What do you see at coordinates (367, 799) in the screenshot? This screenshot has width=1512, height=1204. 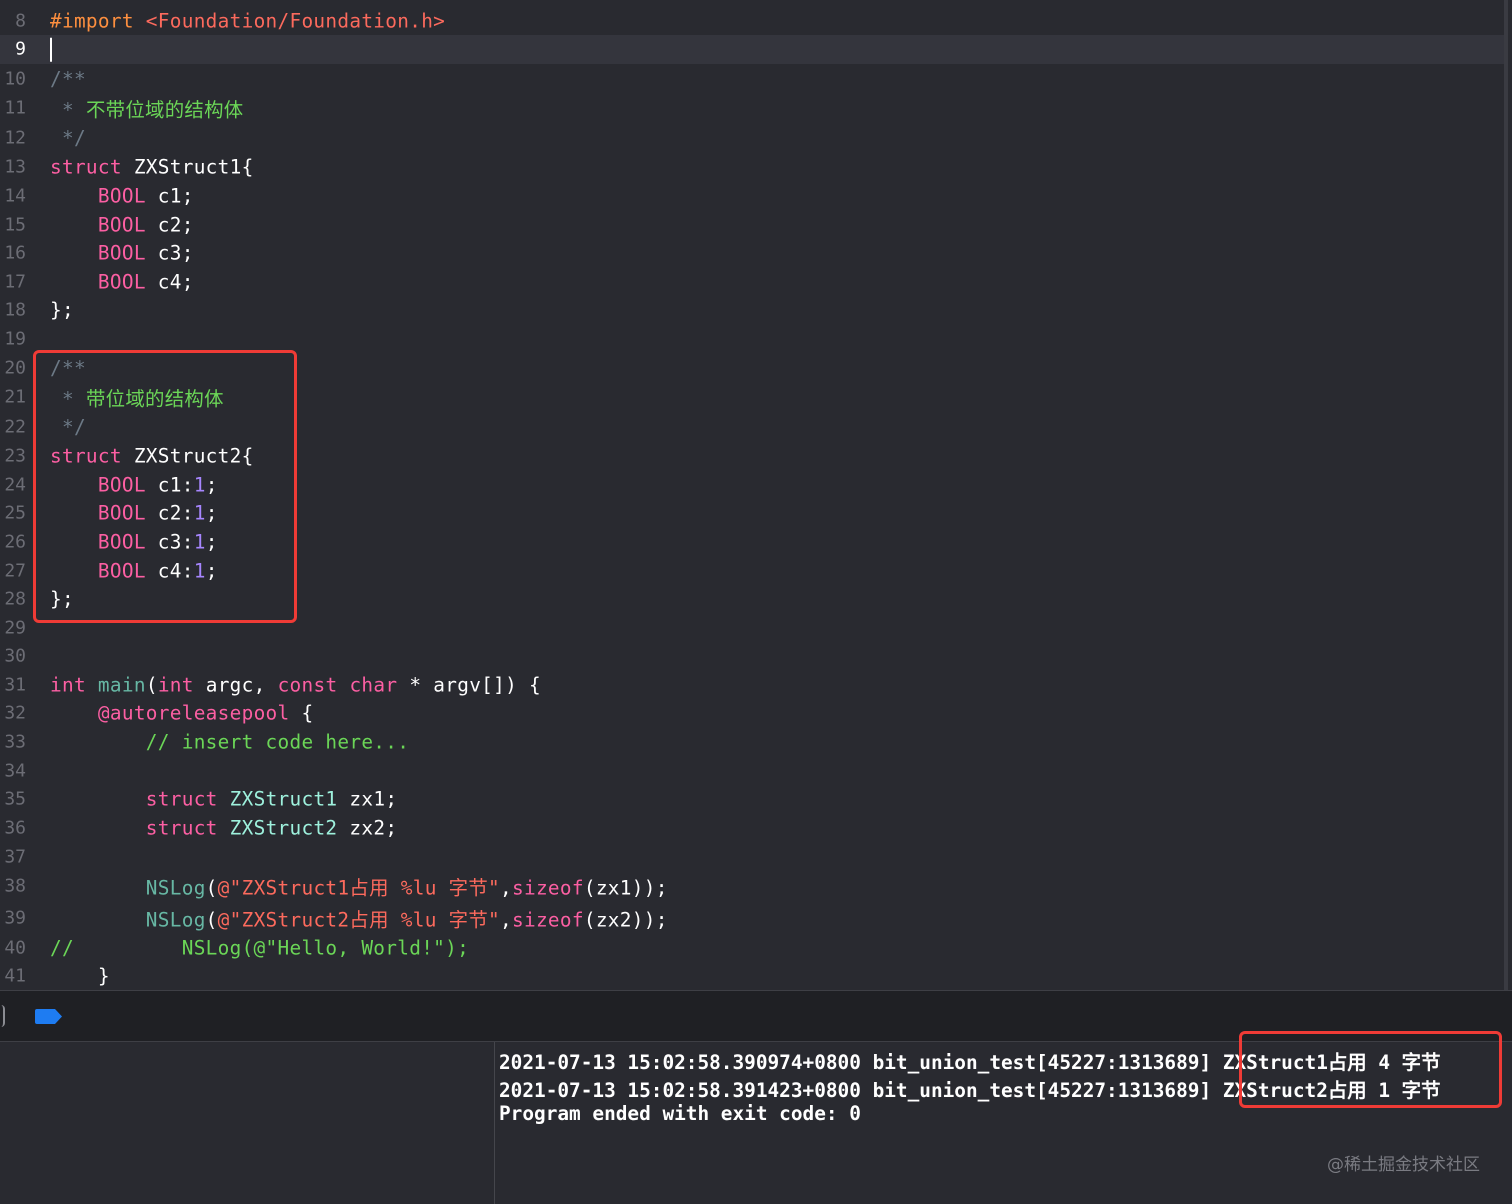 I see `code-token: zx1;` at bounding box center [367, 799].